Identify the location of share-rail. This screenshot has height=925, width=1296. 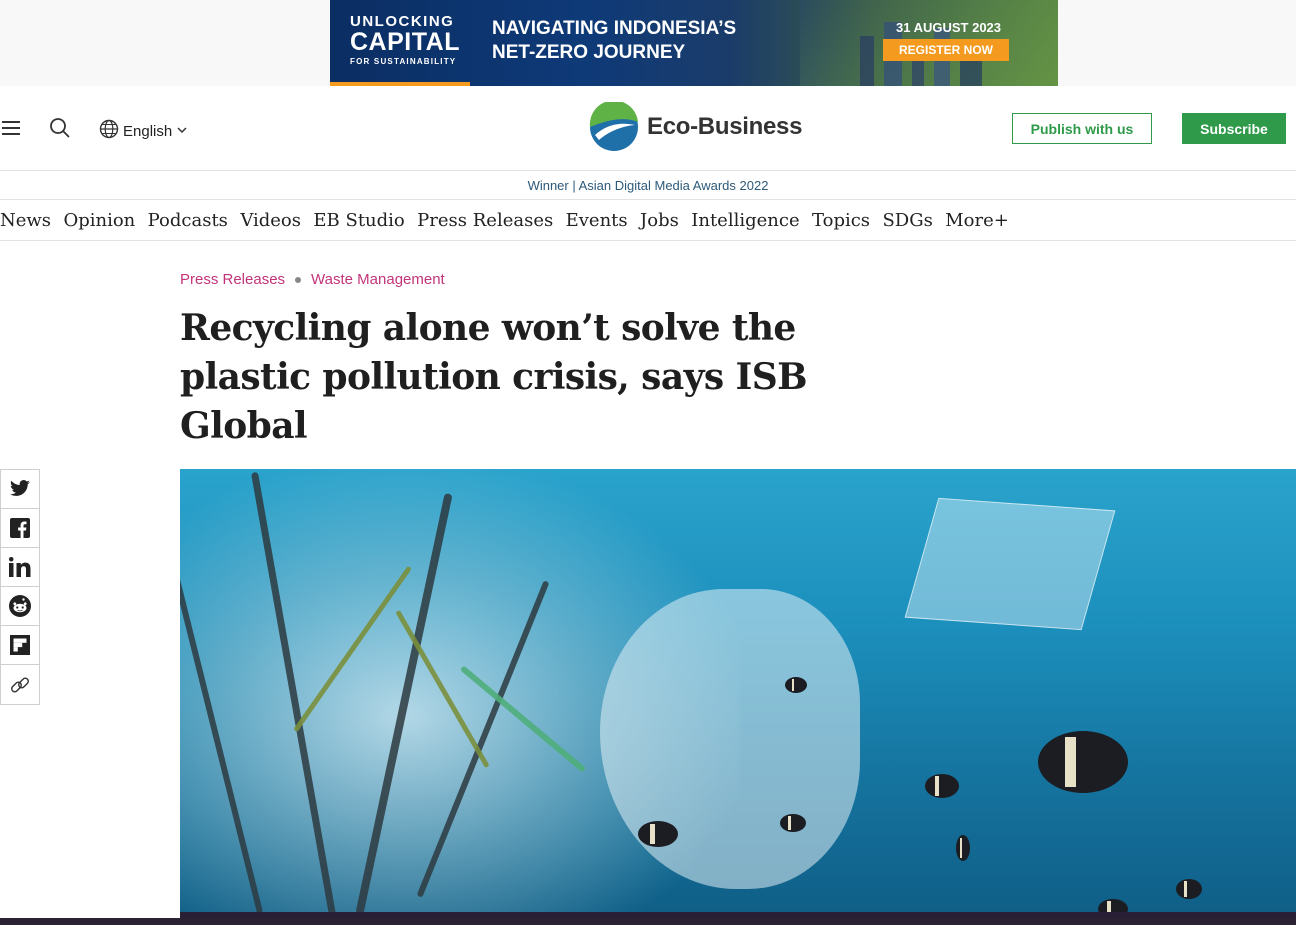
(20, 587).